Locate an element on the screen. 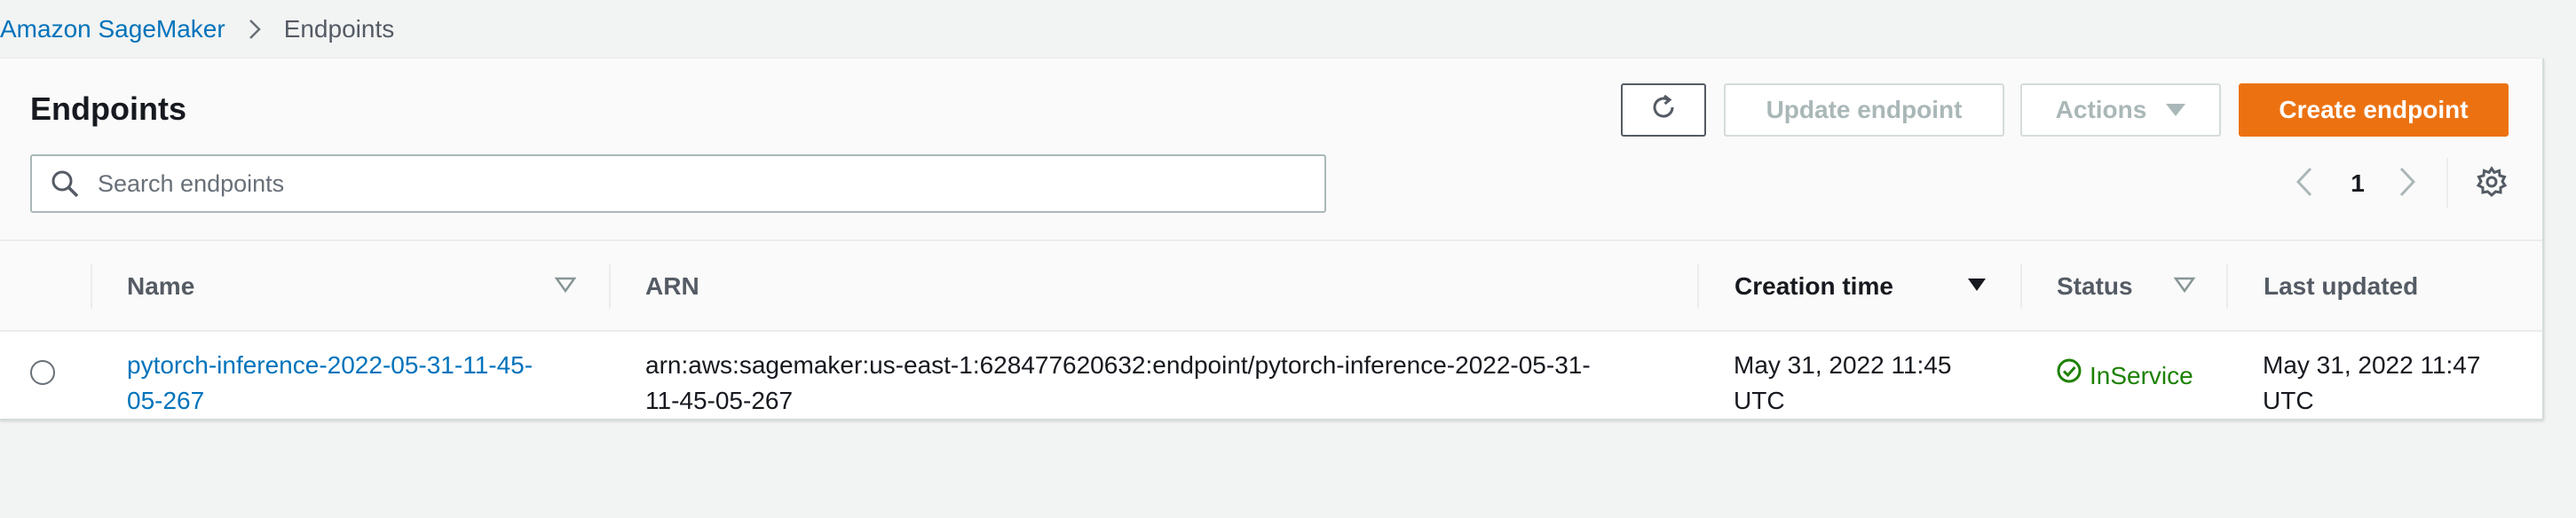  refresh-button is located at coordinates (1663, 110).